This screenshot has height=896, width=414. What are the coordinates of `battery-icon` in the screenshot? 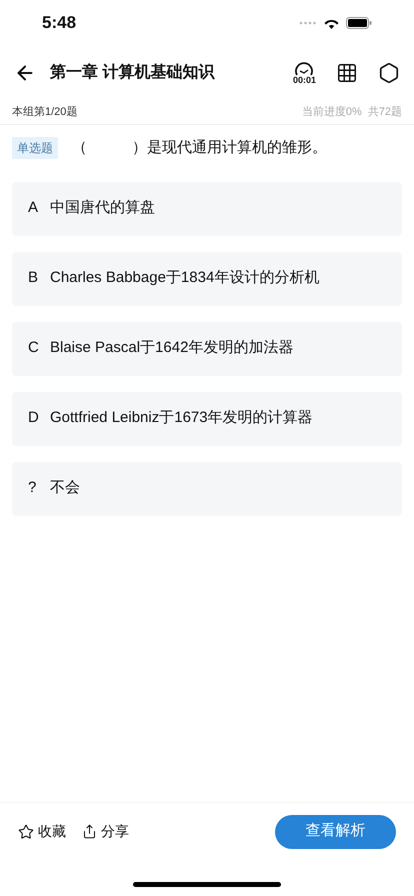 It's located at (359, 23).